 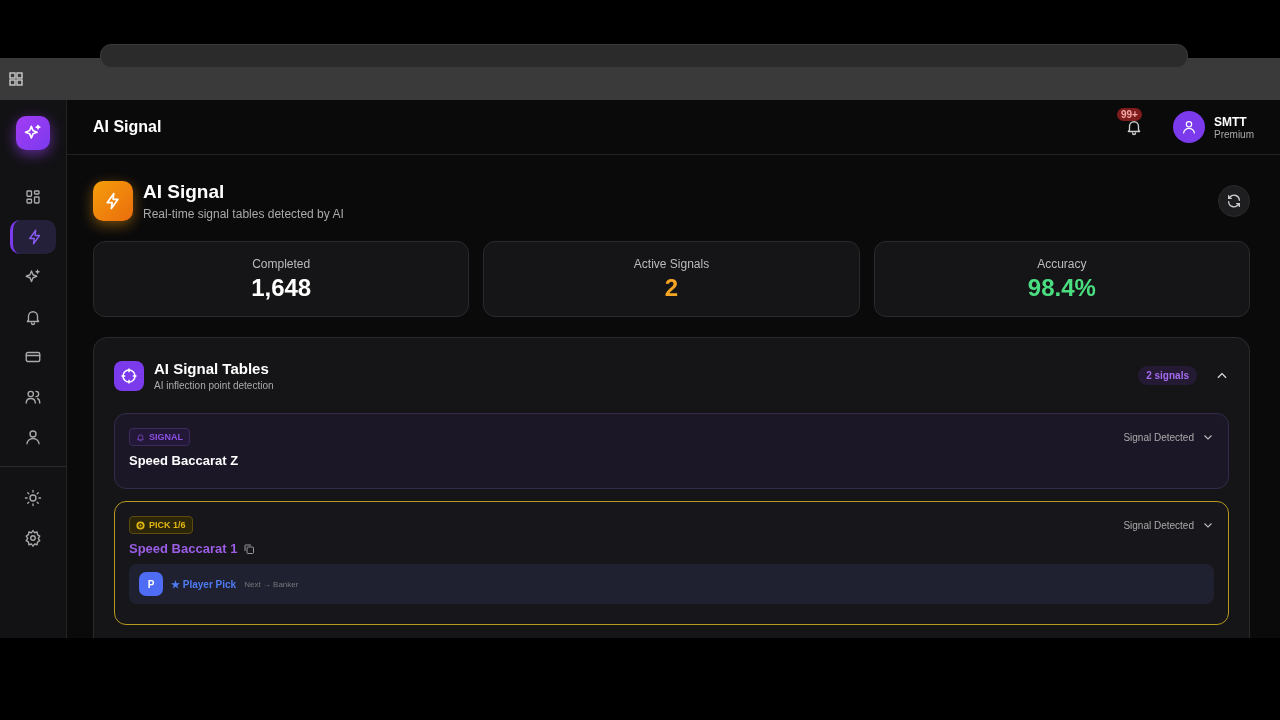 What do you see at coordinates (184, 460) in the screenshot?
I see `table-name: Speed Baccarat Z` at bounding box center [184, 460].